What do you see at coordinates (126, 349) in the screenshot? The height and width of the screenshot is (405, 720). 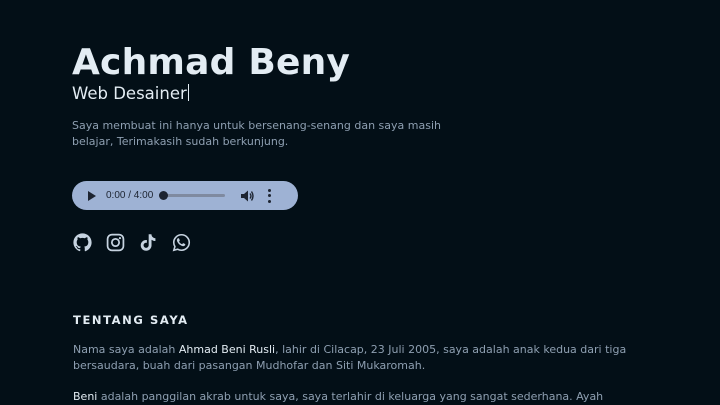 I see `about-p1-intro: Nama saya adalah` at bounding box center [126, 349].